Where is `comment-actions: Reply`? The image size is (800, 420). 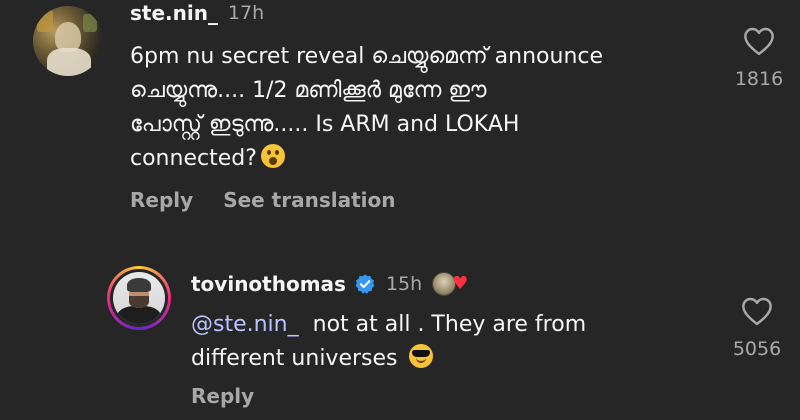
comment-actions: Reply is located at coordinates (222, 396).